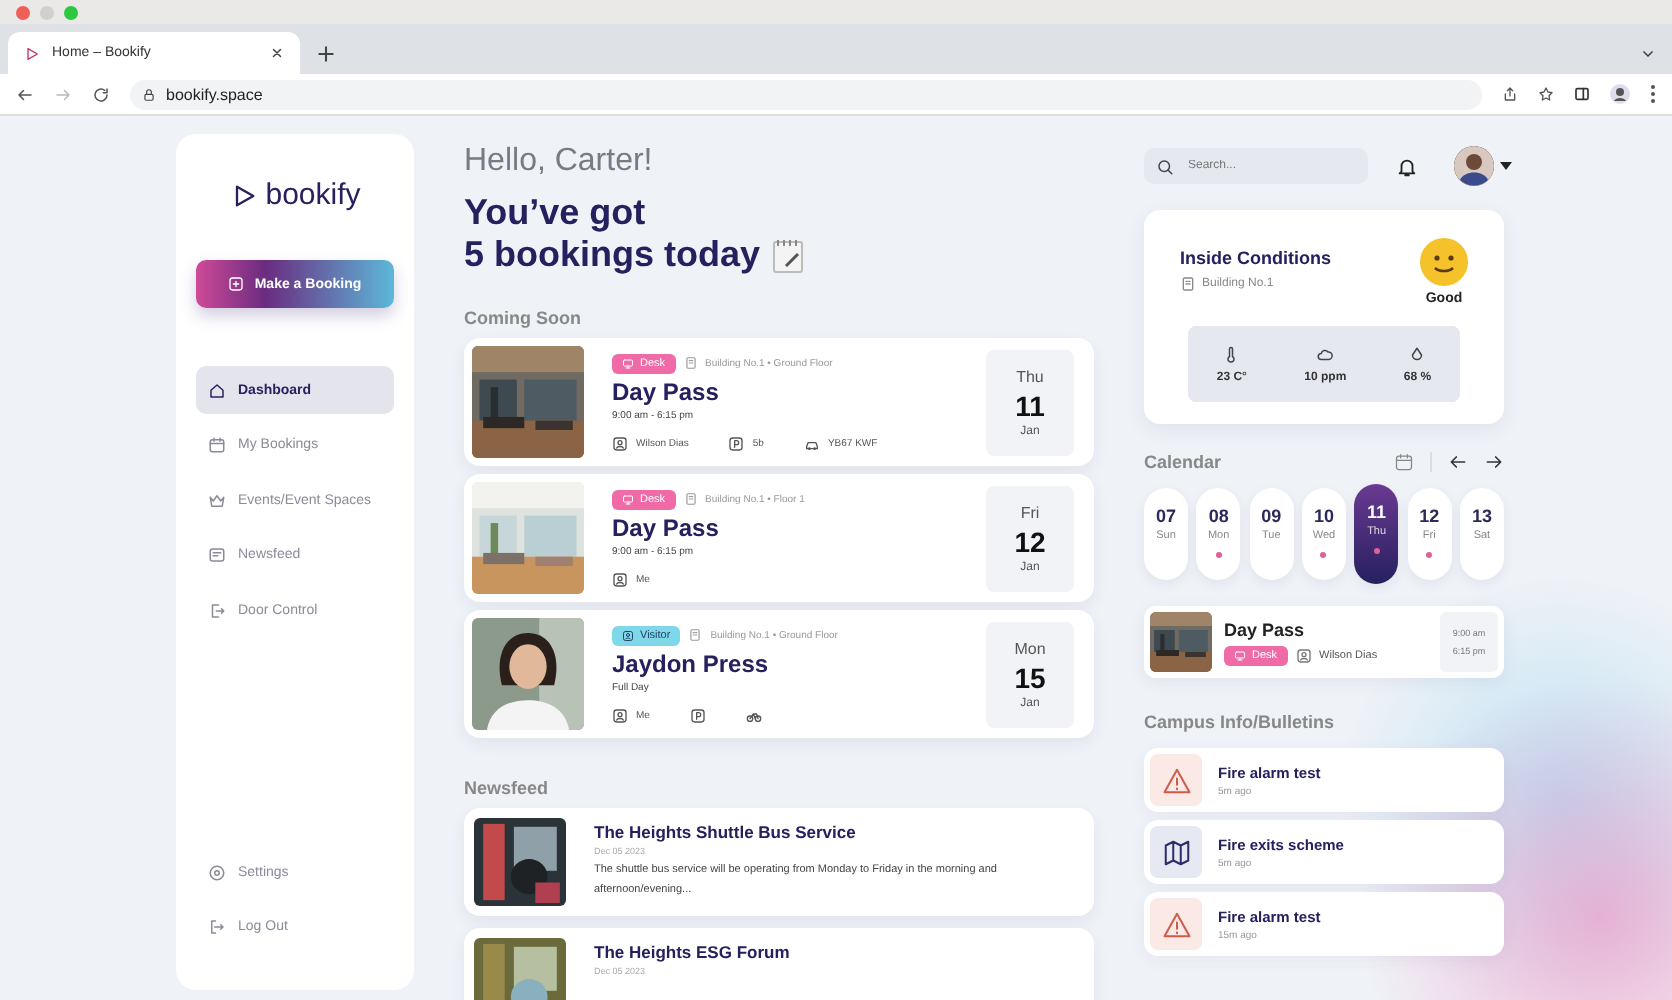 The height and width of the screenshot is (1000, 1672). What do you see at coordinates (692, 952) in the screenshot?
I see `news-title: The Heights ESG Forum` at bounding box center [692, 952].